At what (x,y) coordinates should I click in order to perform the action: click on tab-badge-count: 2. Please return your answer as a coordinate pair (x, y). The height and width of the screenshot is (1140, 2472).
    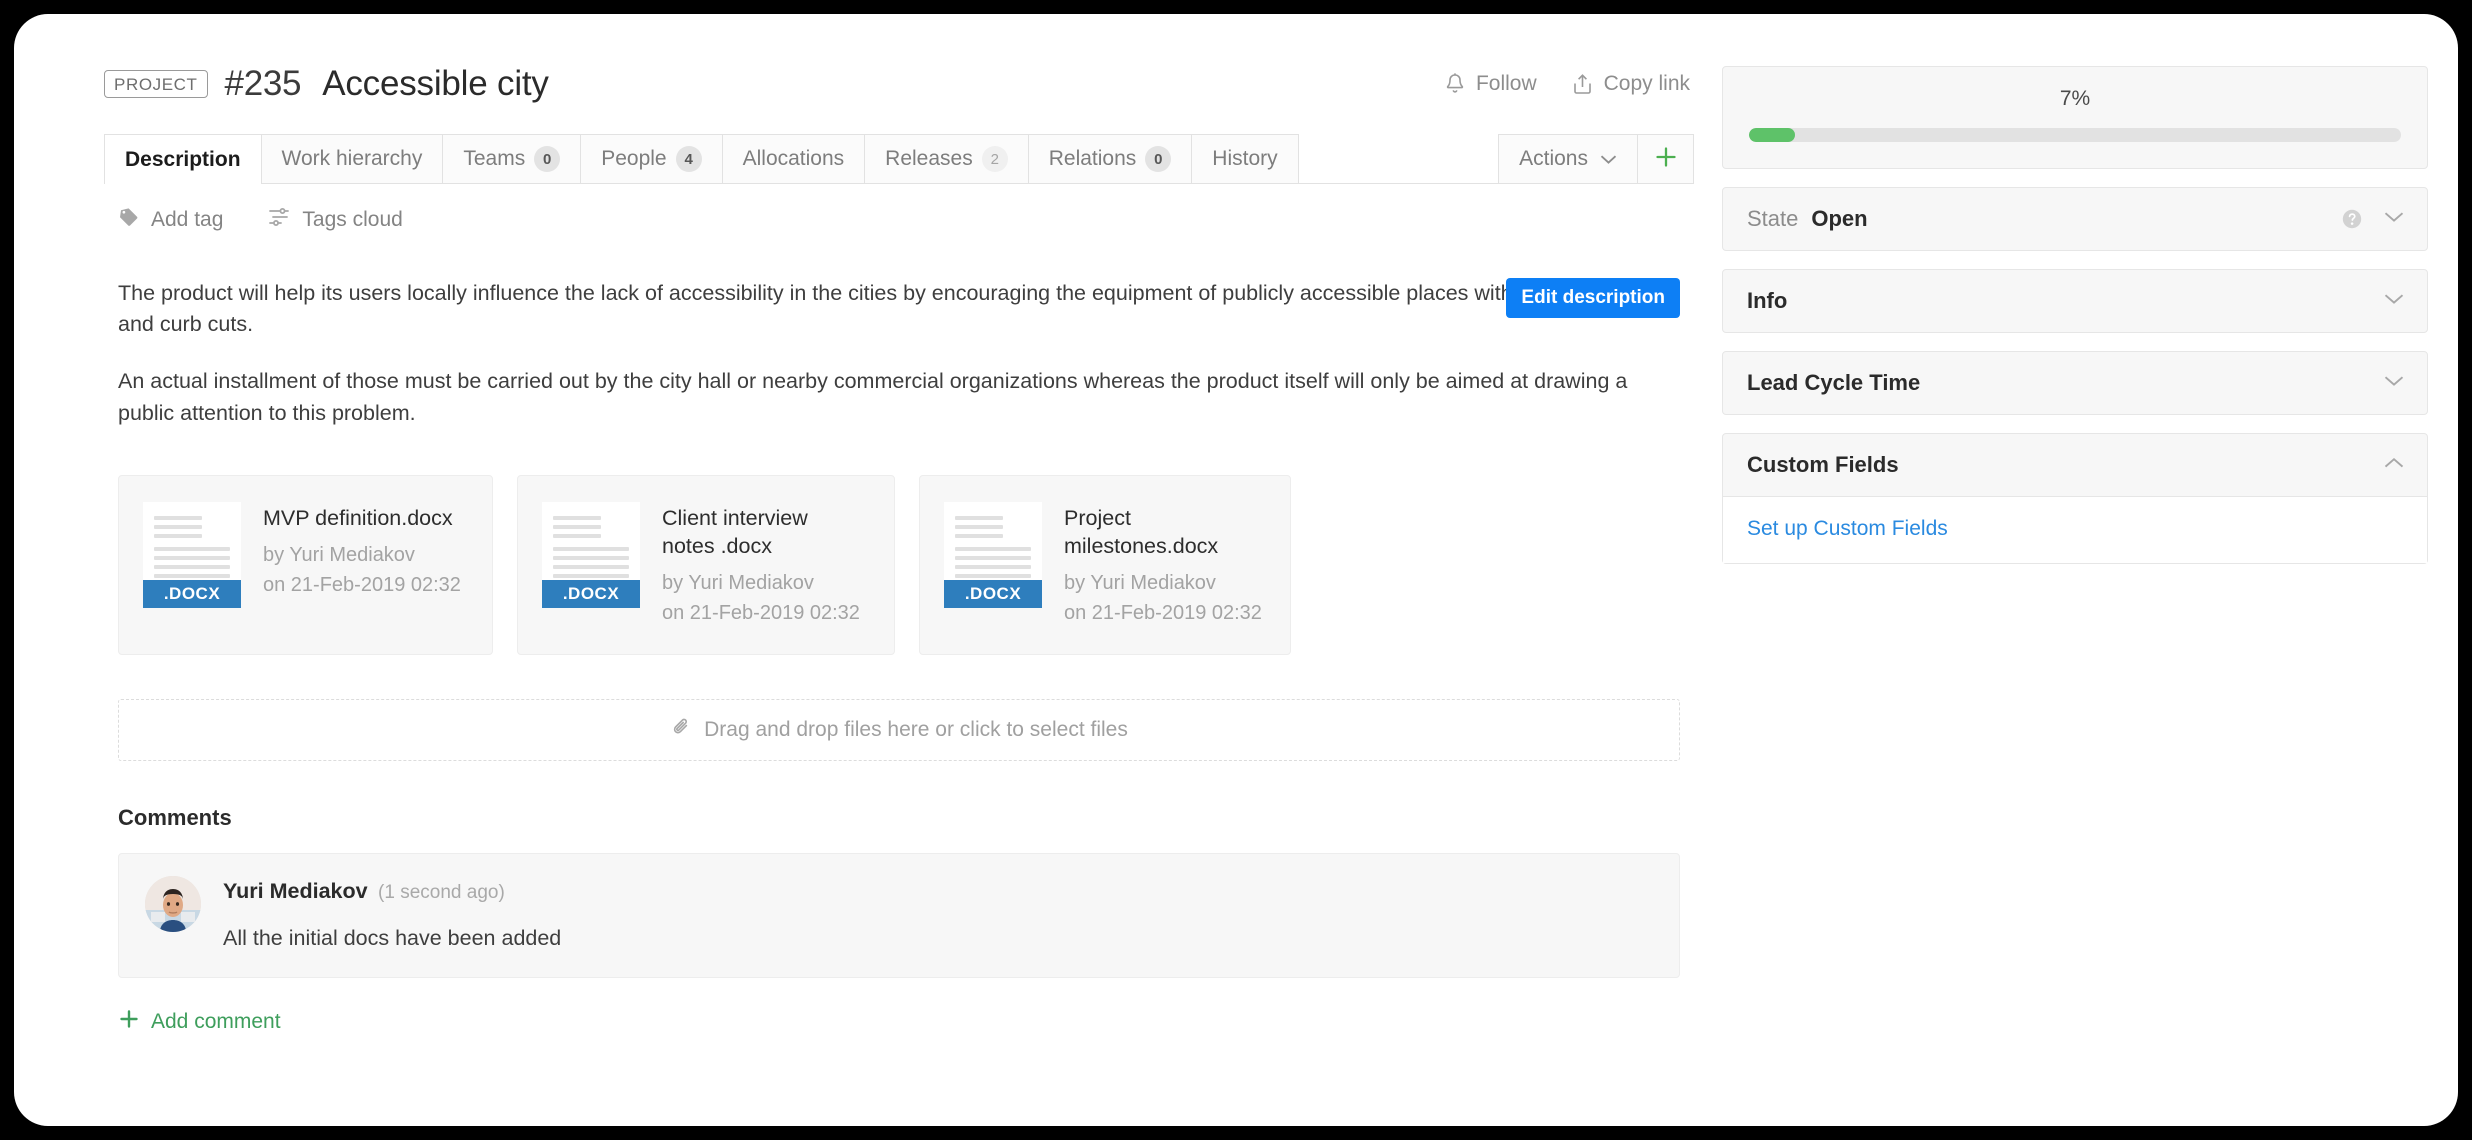
    Looking at the image, I should click on (994, 159).